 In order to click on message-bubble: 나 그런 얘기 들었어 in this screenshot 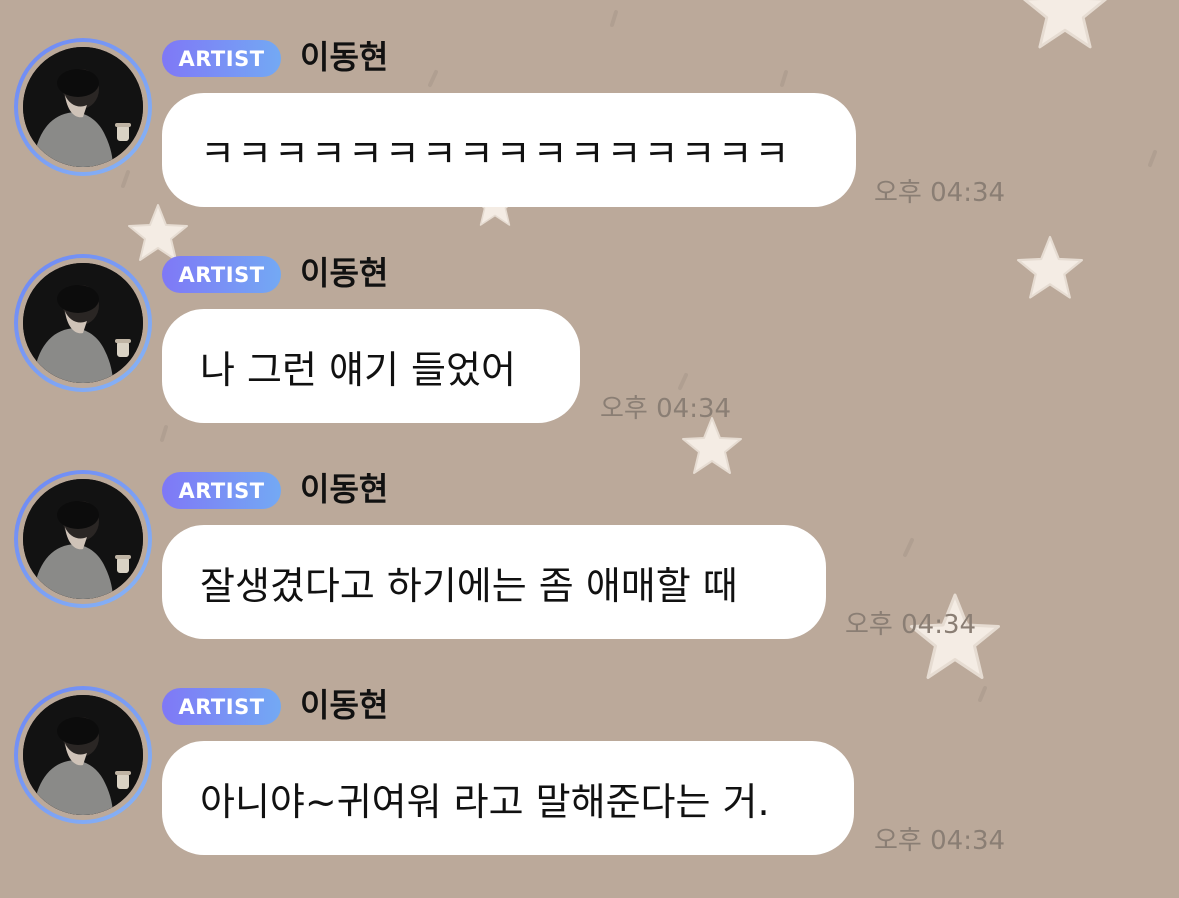, I will do `click(371, 366)`.